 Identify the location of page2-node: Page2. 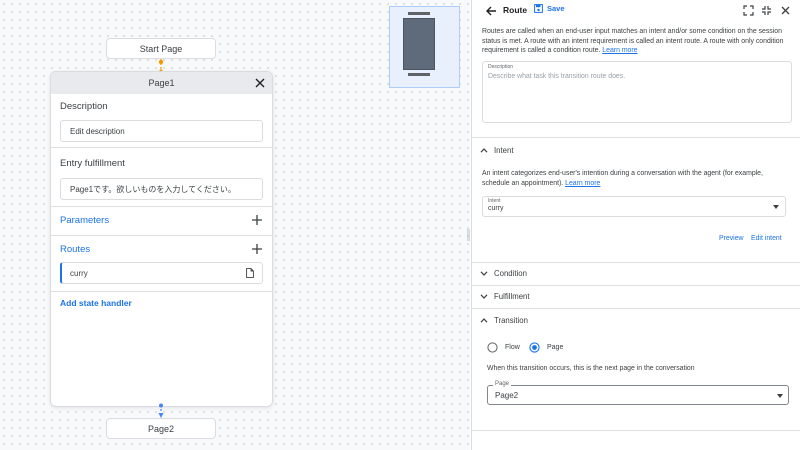
(161, 428).